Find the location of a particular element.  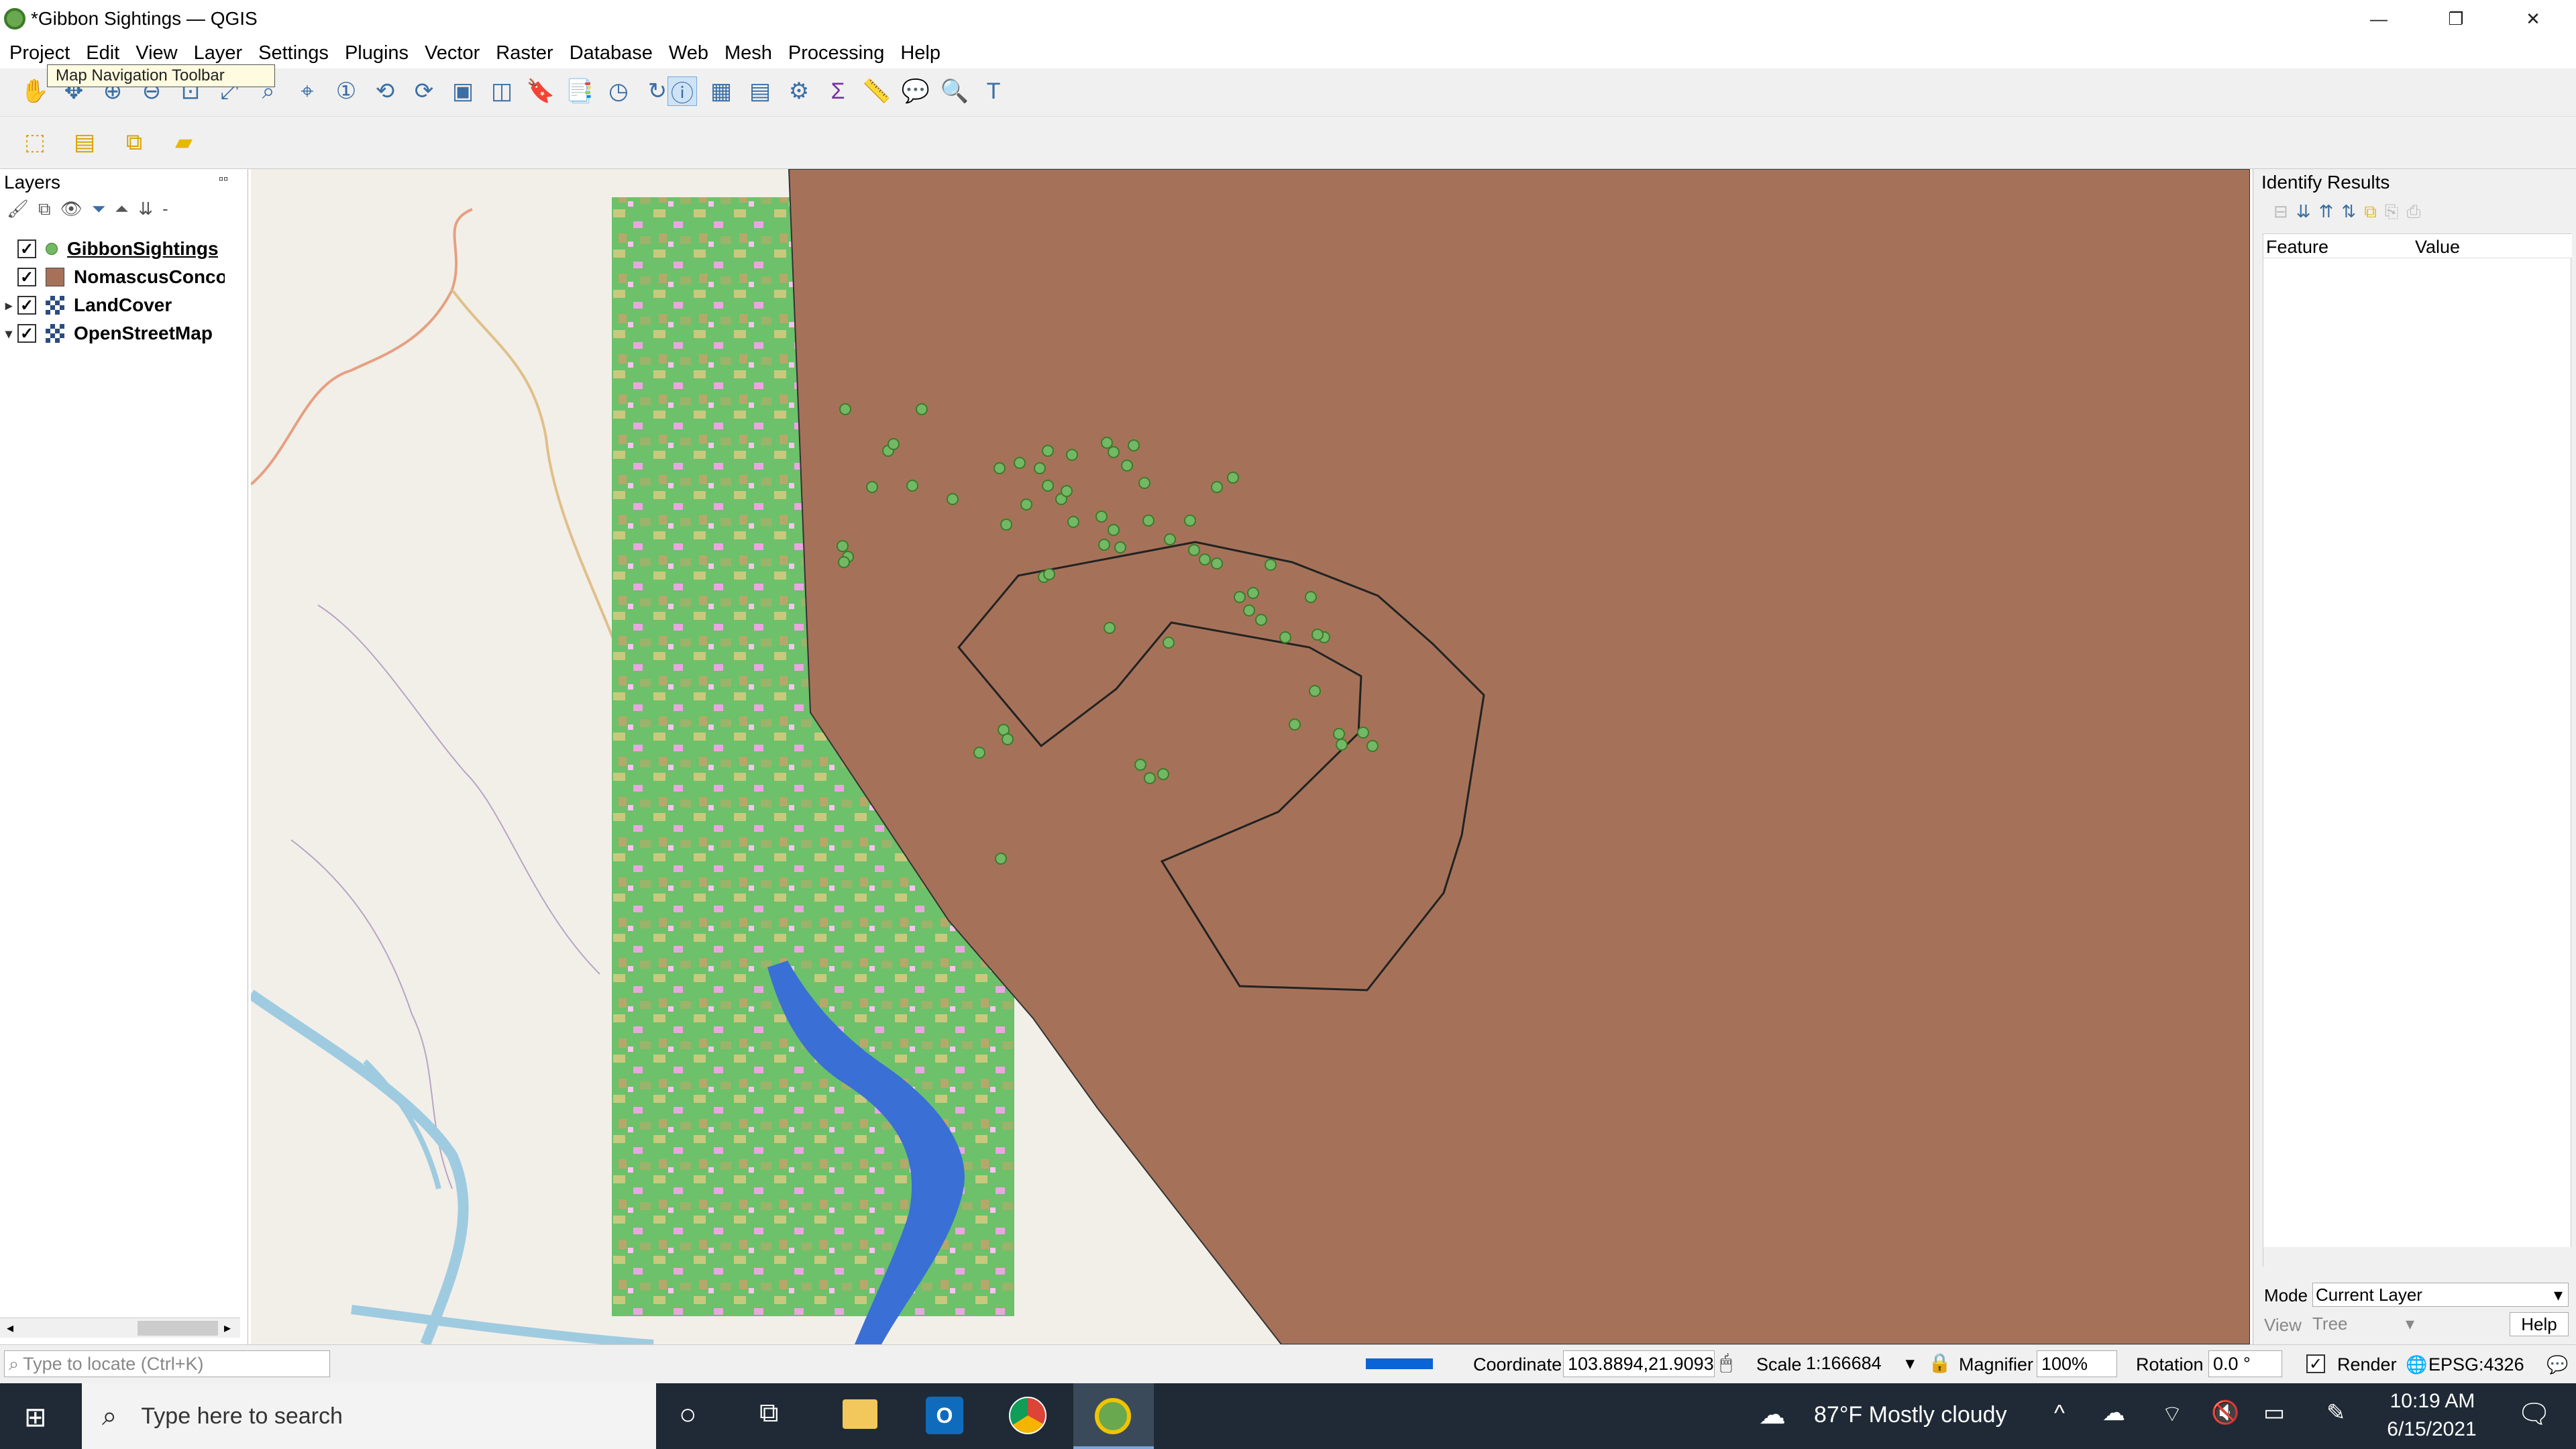

menu-processing: Processing is located at coordinates (836, 53).